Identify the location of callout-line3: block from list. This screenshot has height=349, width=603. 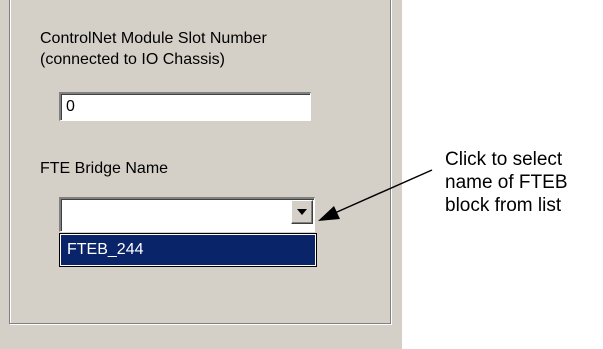
(503, 205).